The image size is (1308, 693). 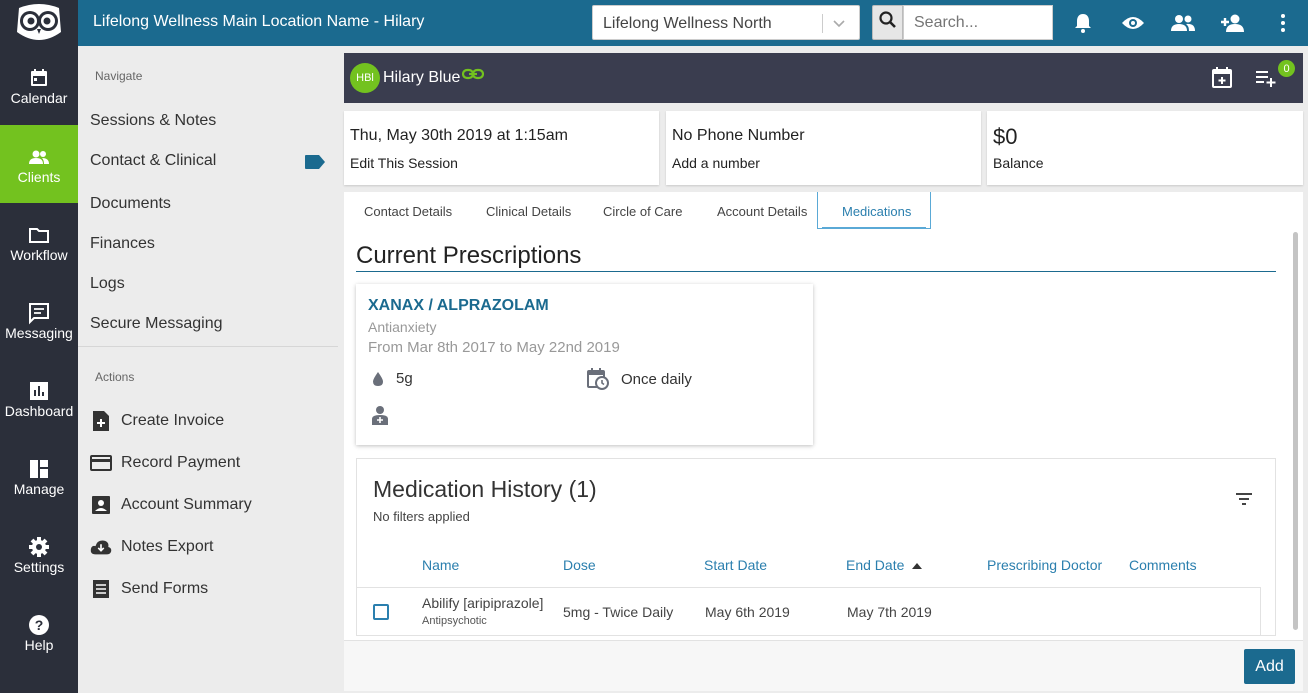 What do you see at coordinates (39, 489) in the screenshot?
I see `rail-label: Manage` at bounding box center [39, 489].